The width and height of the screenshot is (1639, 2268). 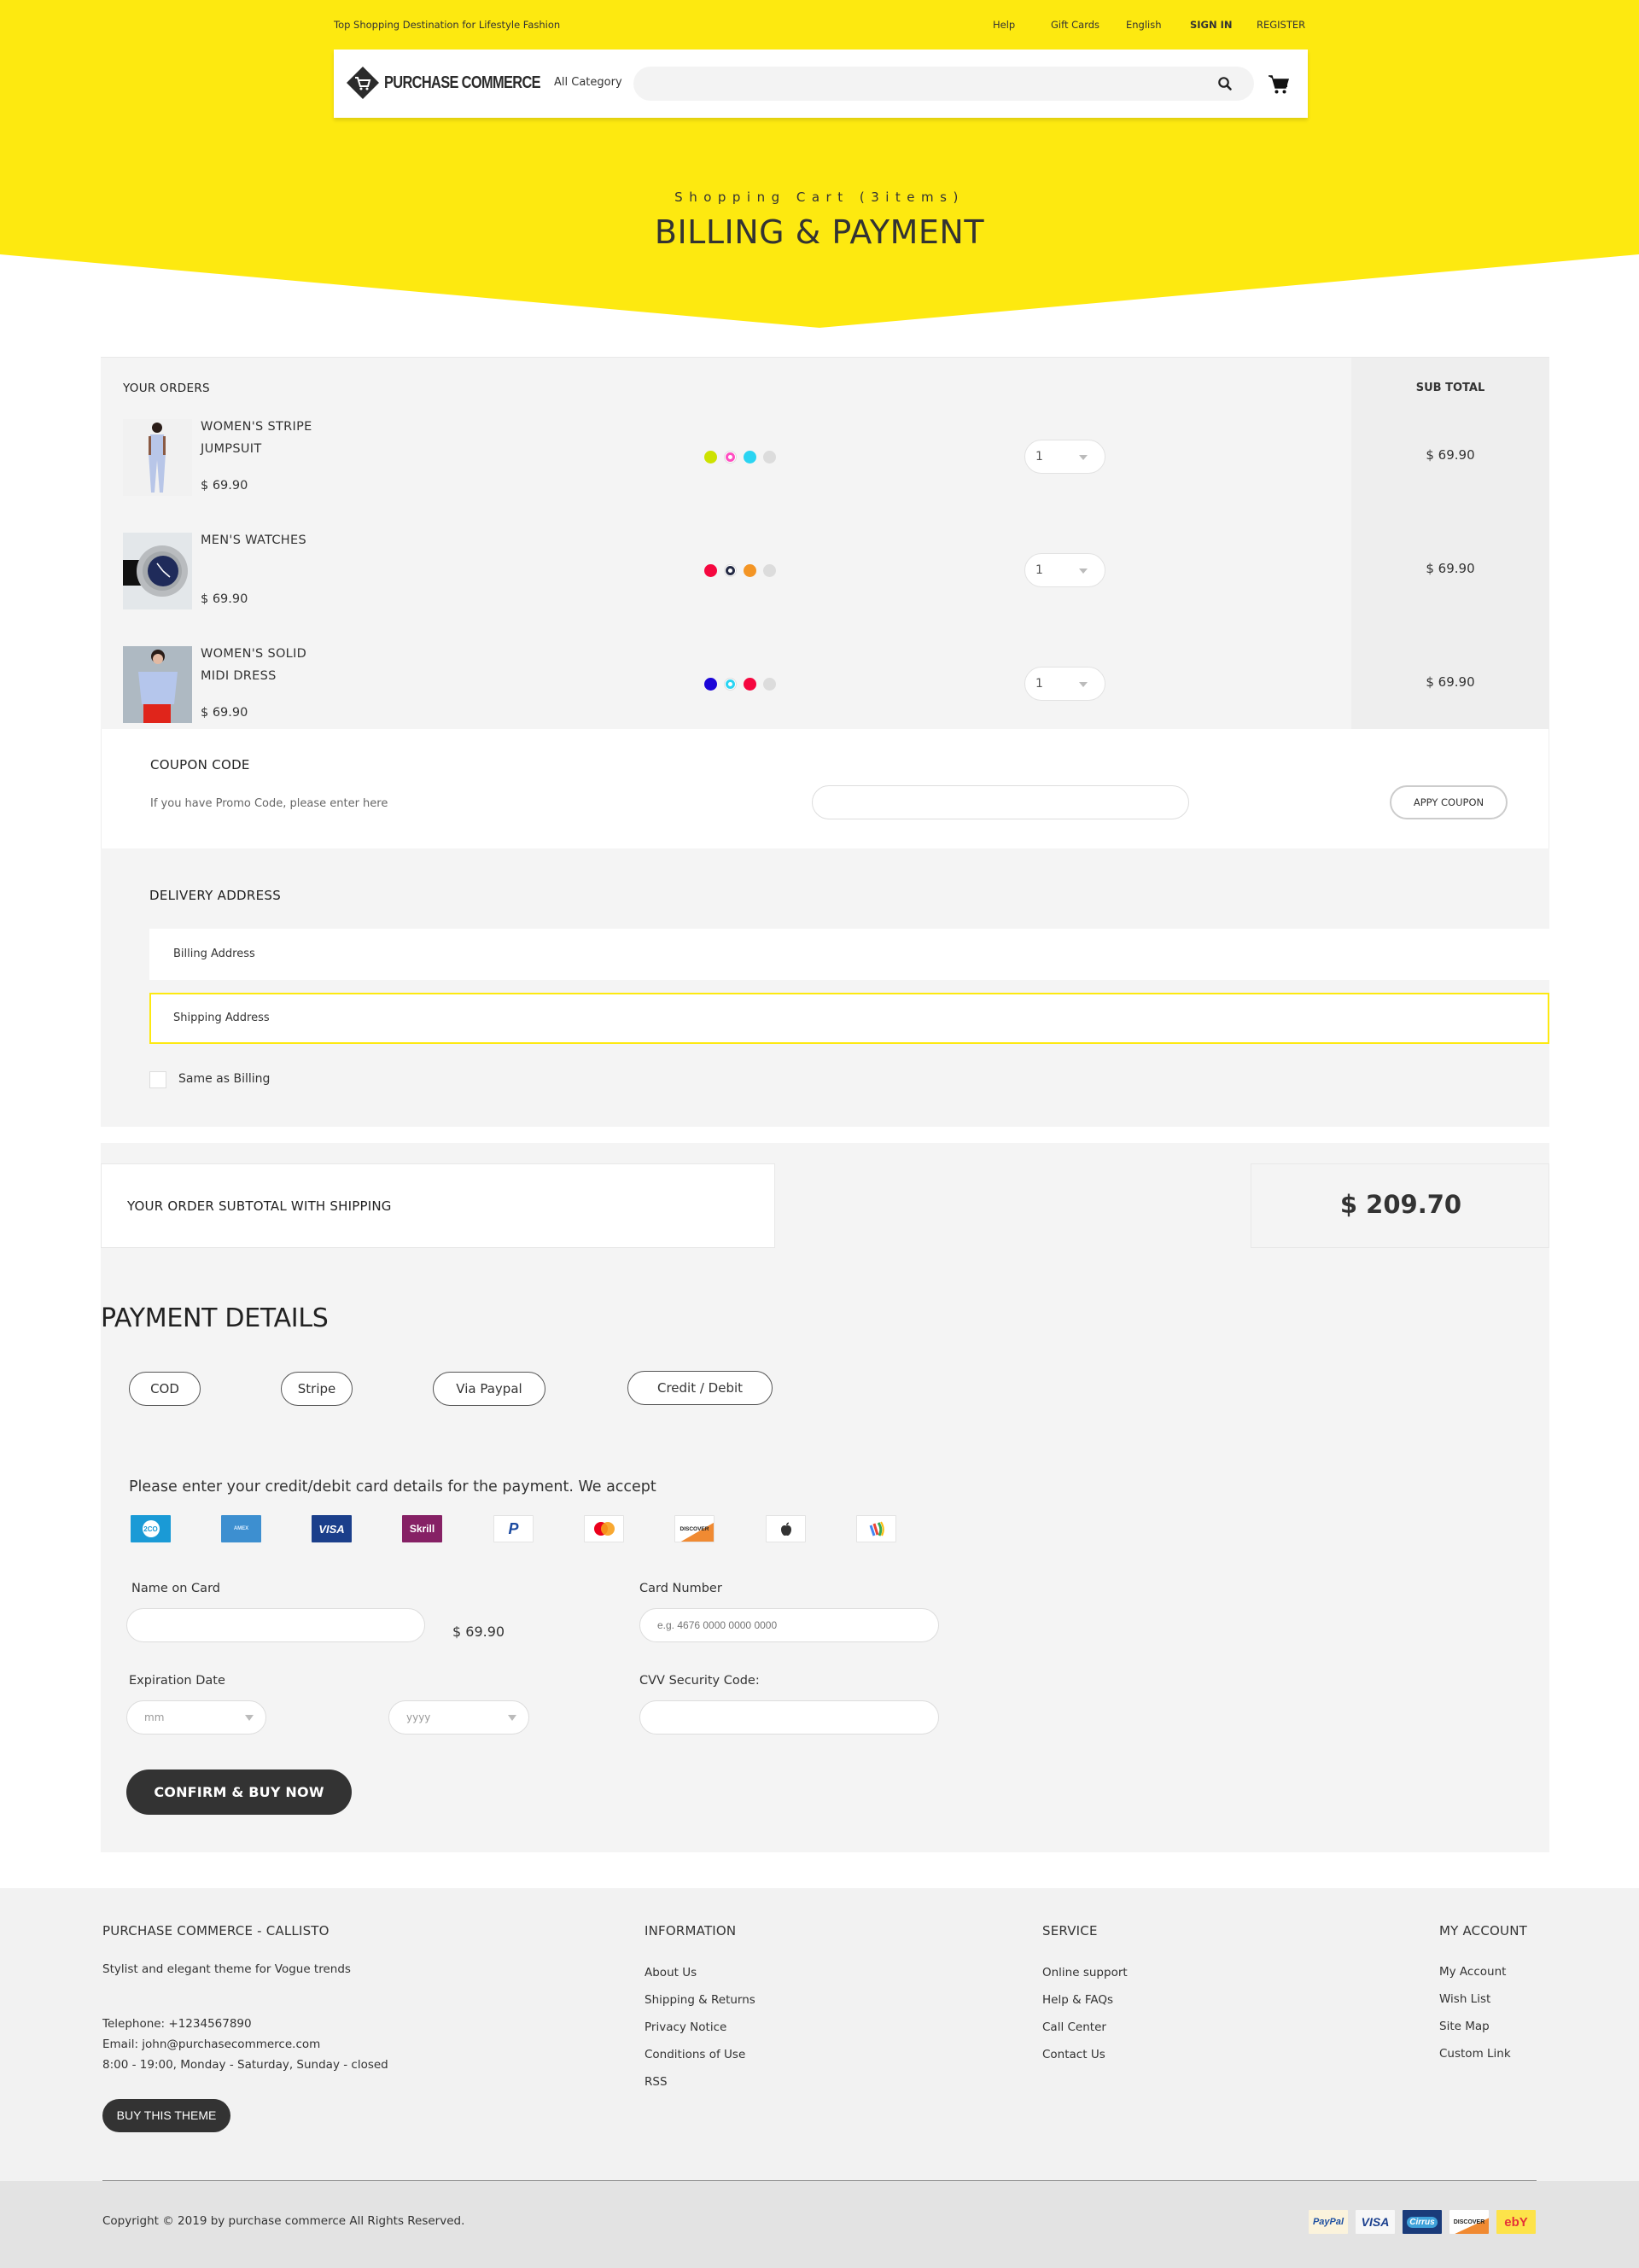 I want to click on name-on-card-label: Name on Card, so click(x=175, y=1588).